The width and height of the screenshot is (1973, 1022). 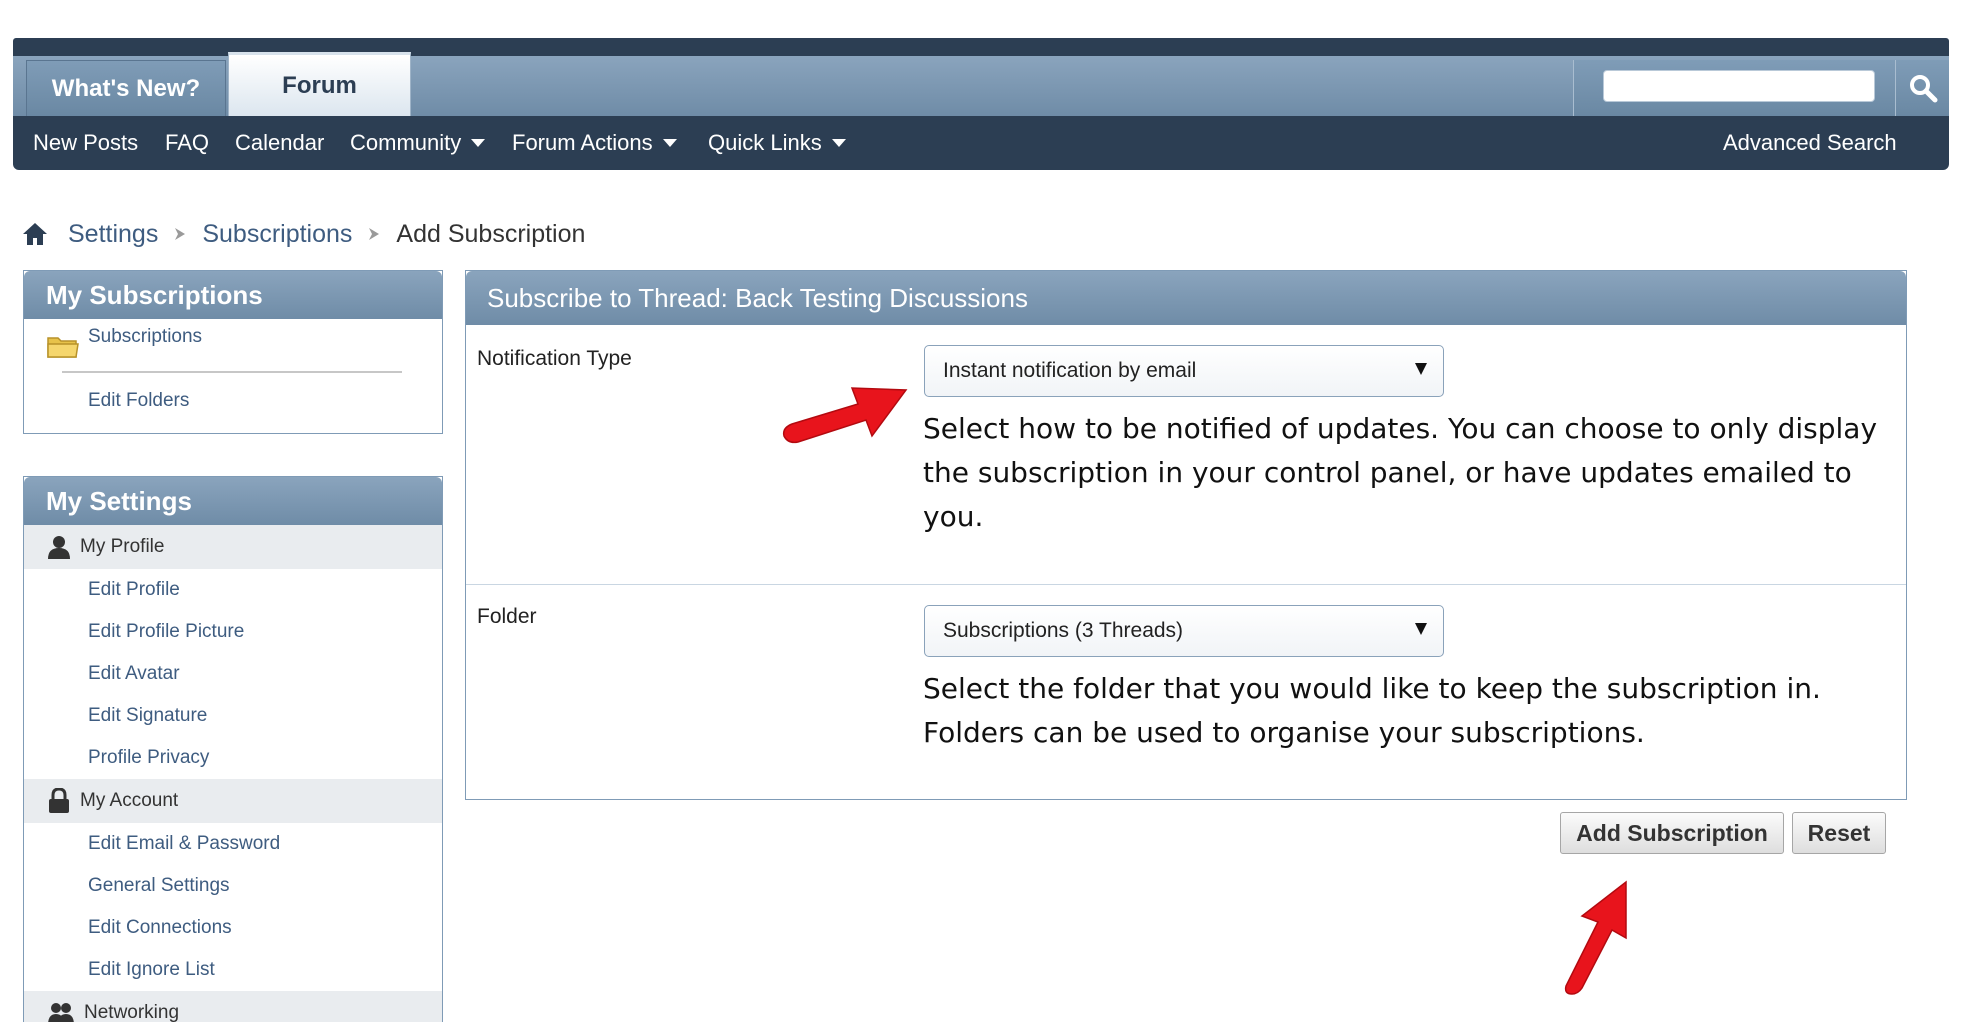 What do you see at coordinates (233, 758) in the screenshot?
I see `sidebar-item-profile-privacy: Profile Privacy` at bounding box center [233, 758].